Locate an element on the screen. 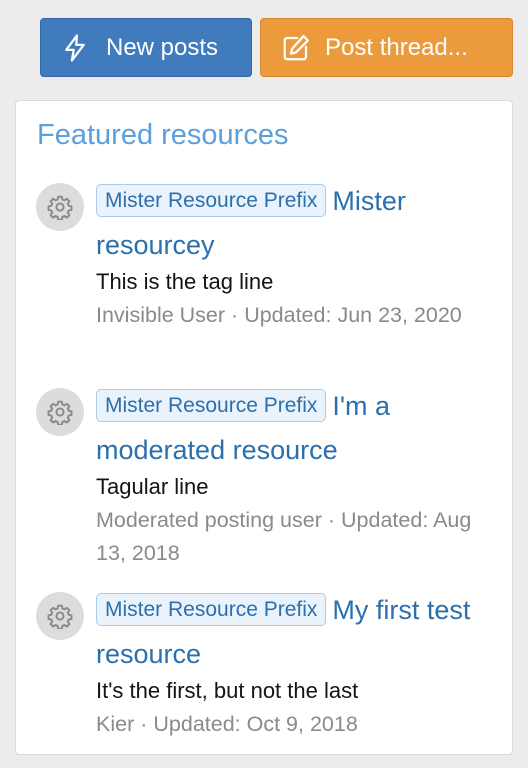  updated-date: Jun 23, 2020 is located at coordinates (399, 315).